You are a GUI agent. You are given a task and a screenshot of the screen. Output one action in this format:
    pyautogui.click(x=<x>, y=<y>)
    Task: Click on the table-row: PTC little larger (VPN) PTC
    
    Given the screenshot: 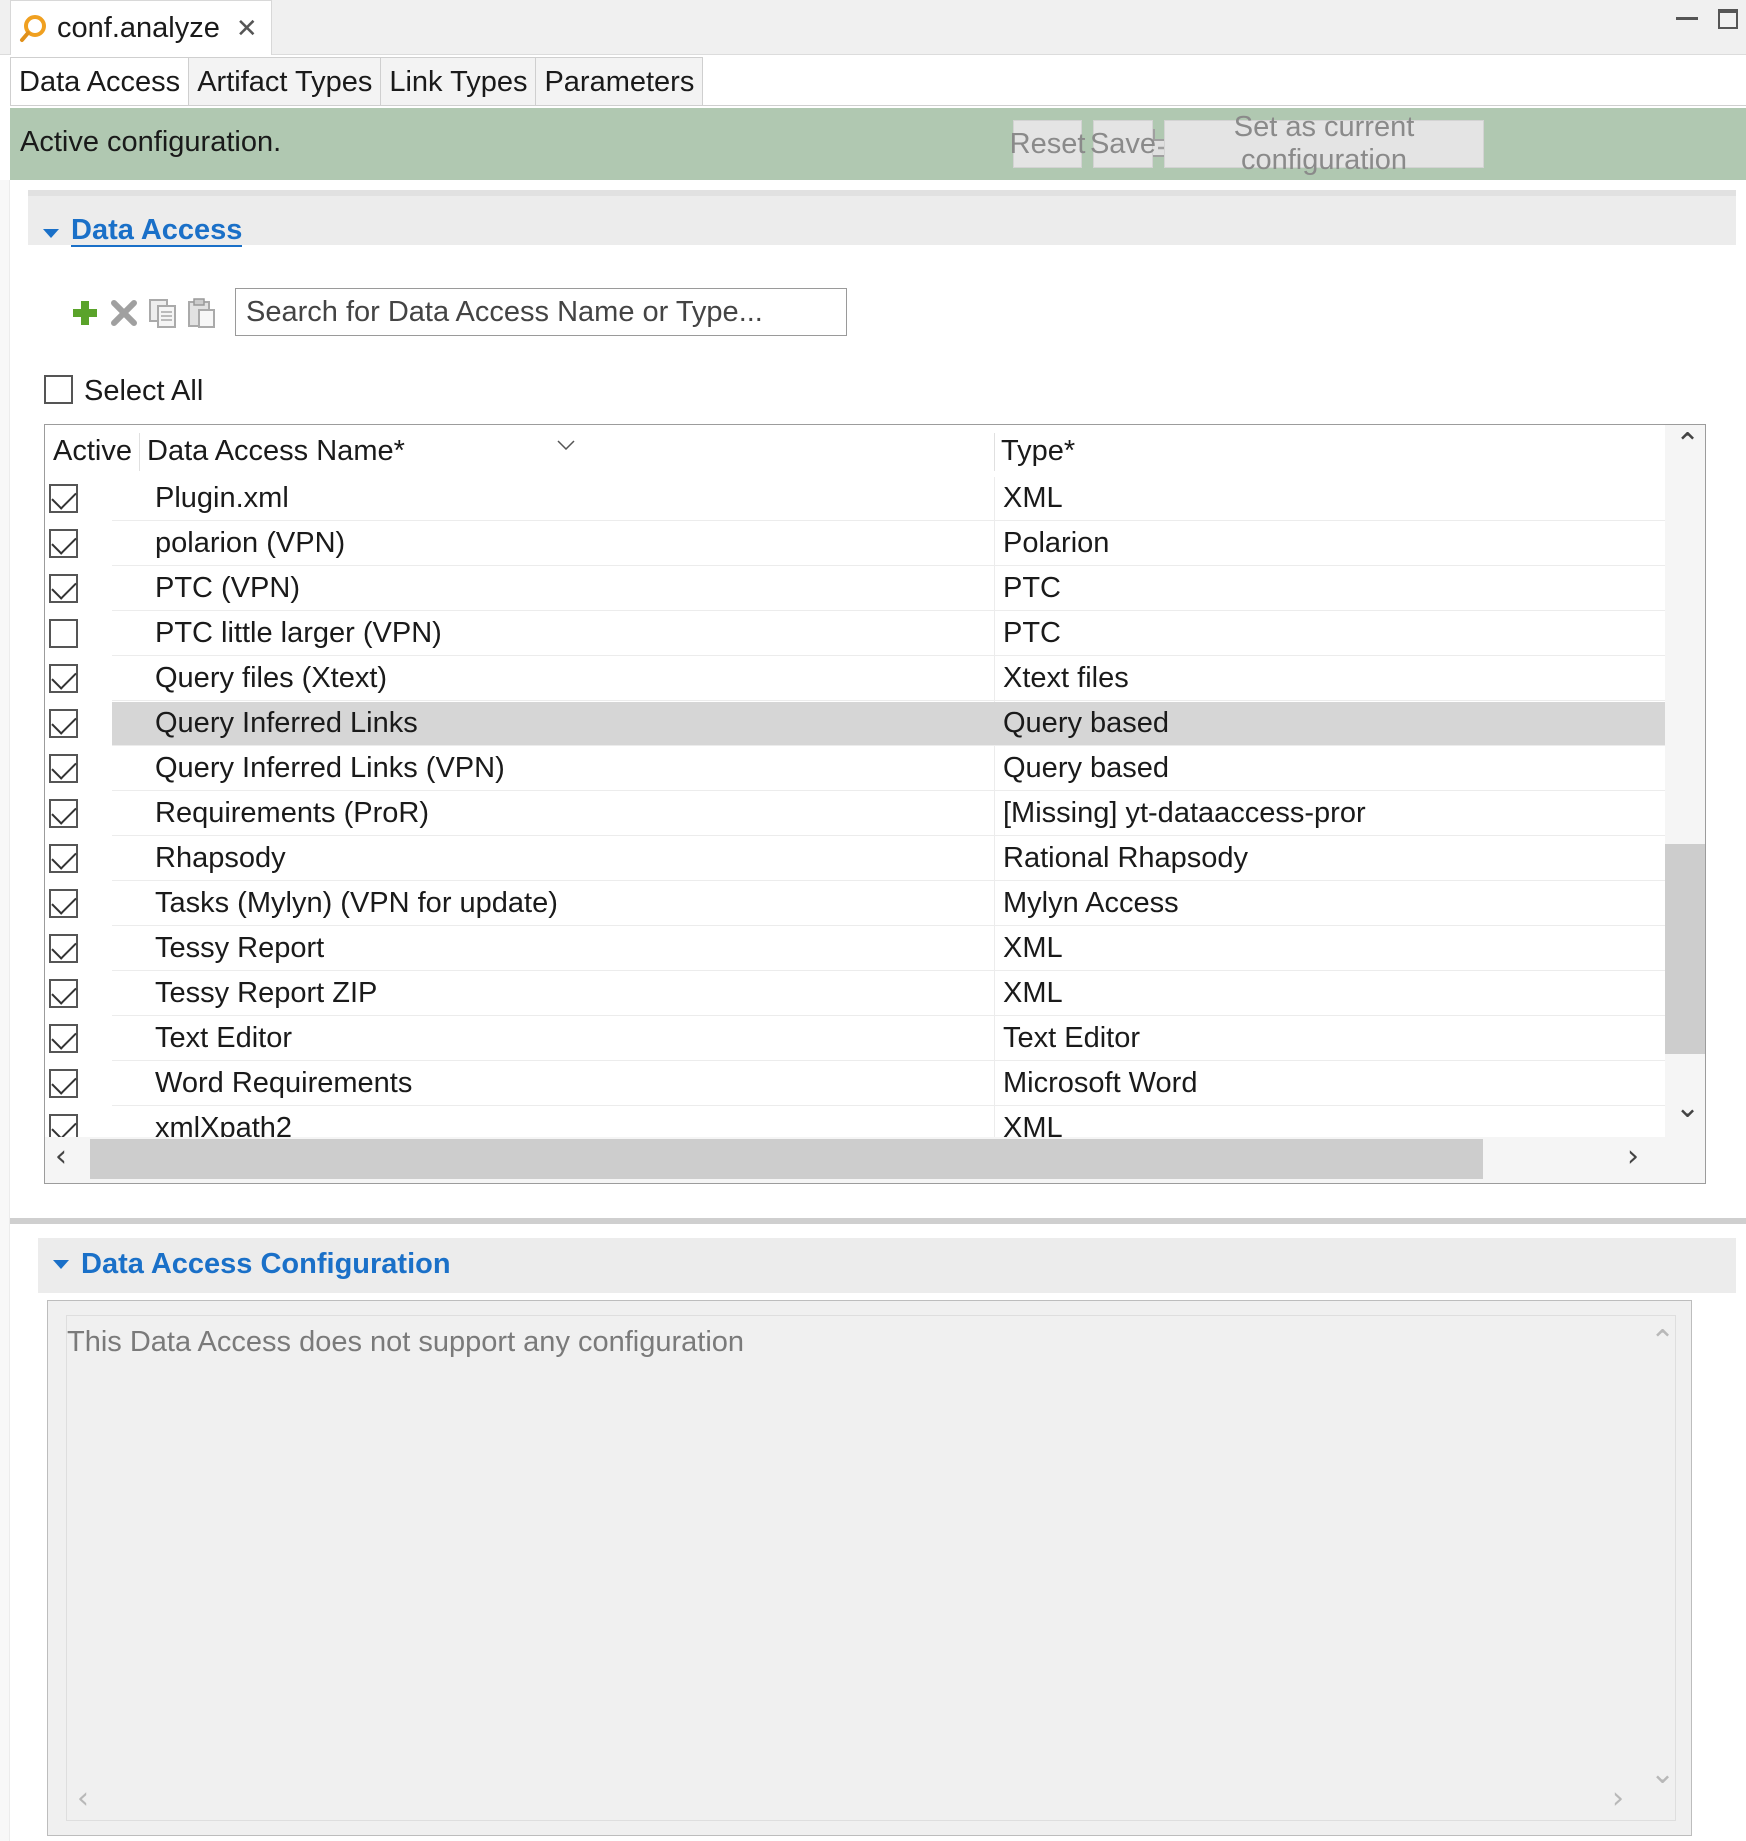 What is the action you would take?
    pyautogui.click(x=855, y=634)
    